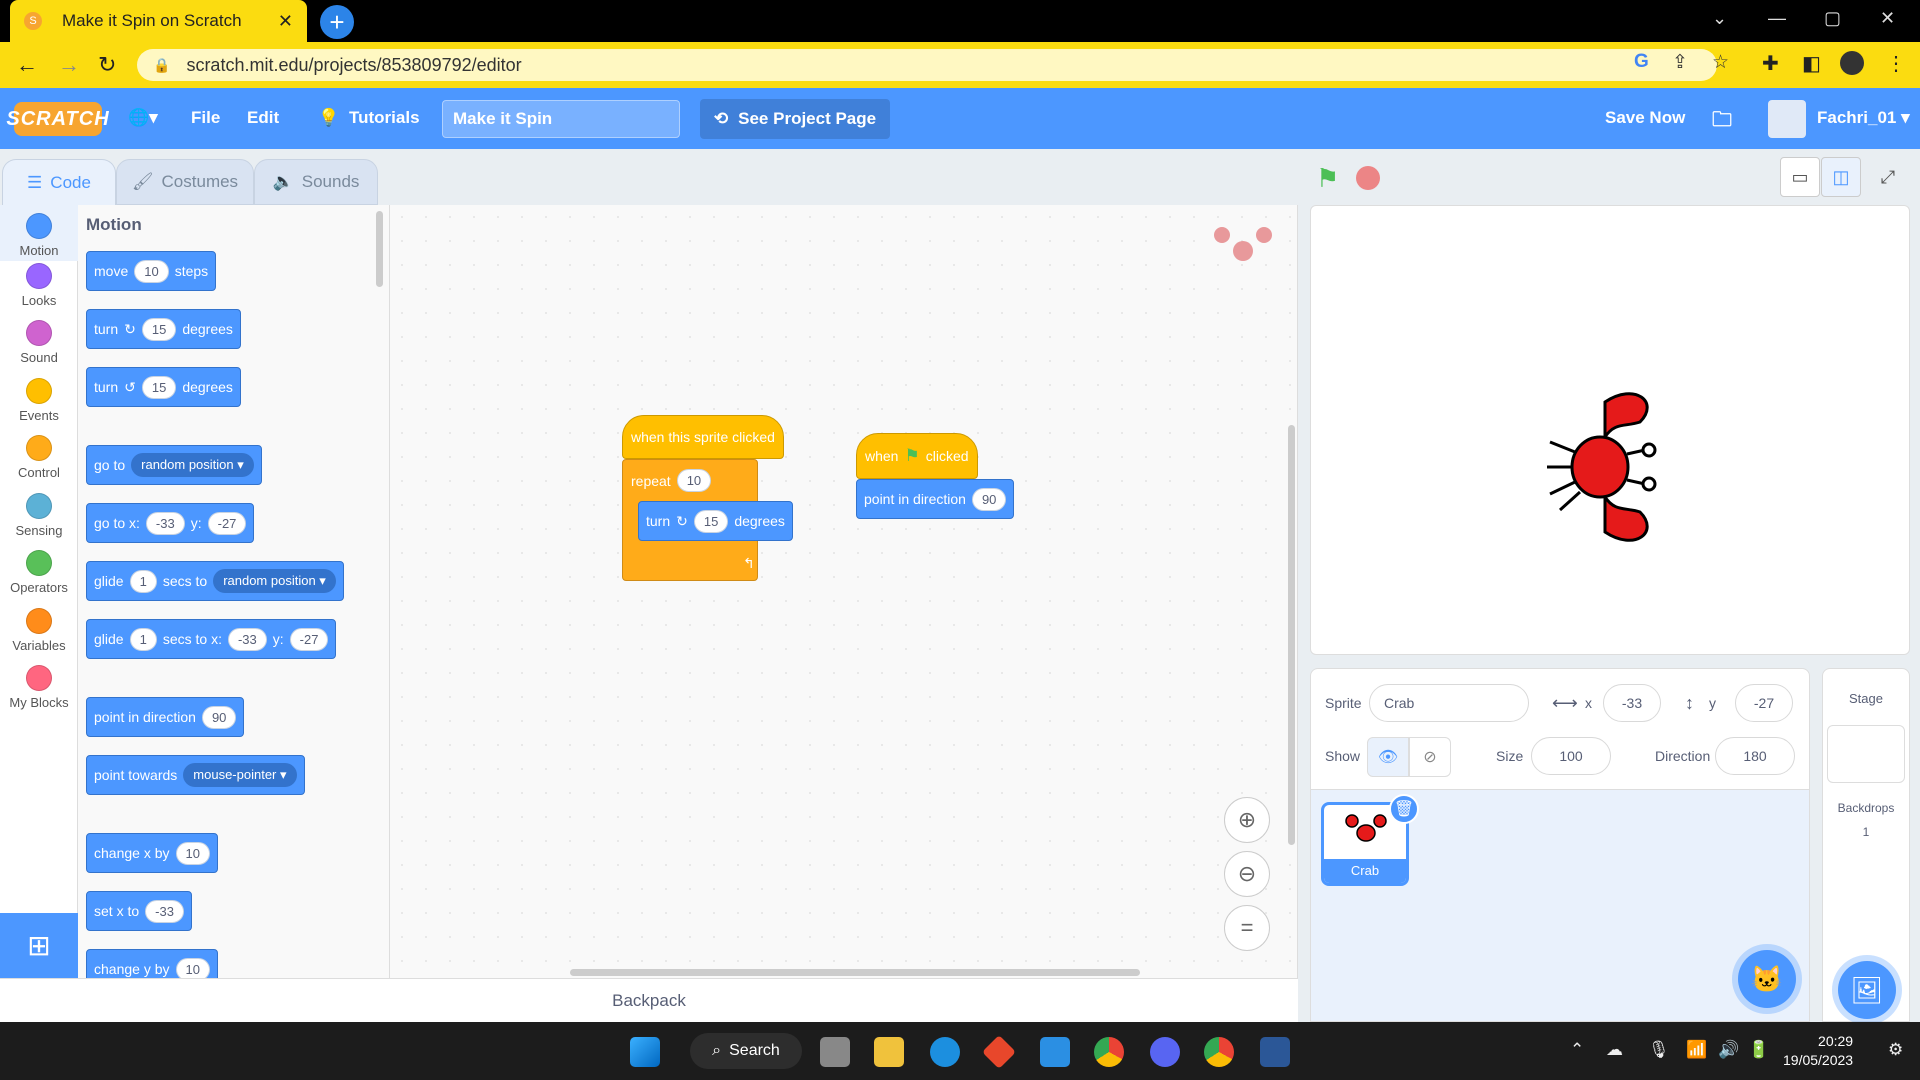 This screenshot has height=1080, width=1920. What do you see at coordinates (1719, 18) in the screenshot?
I see `tab-search-icon: ⌄` at bounding box center [1719, 18].